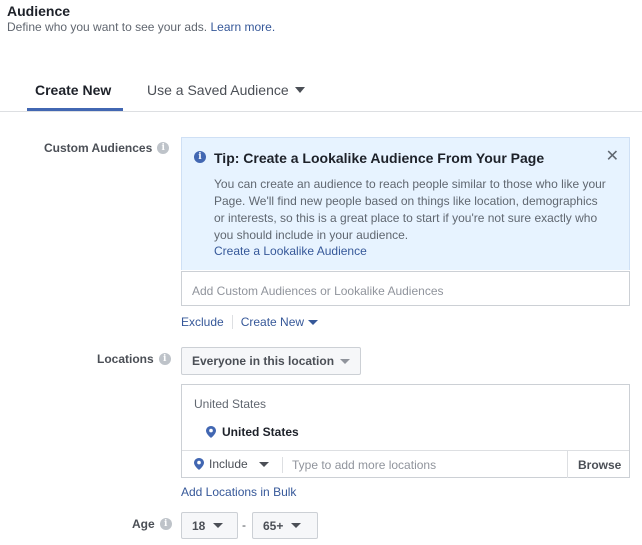  I want to click on custom-audience-actions: Exclude Create New, so click(250, 322).